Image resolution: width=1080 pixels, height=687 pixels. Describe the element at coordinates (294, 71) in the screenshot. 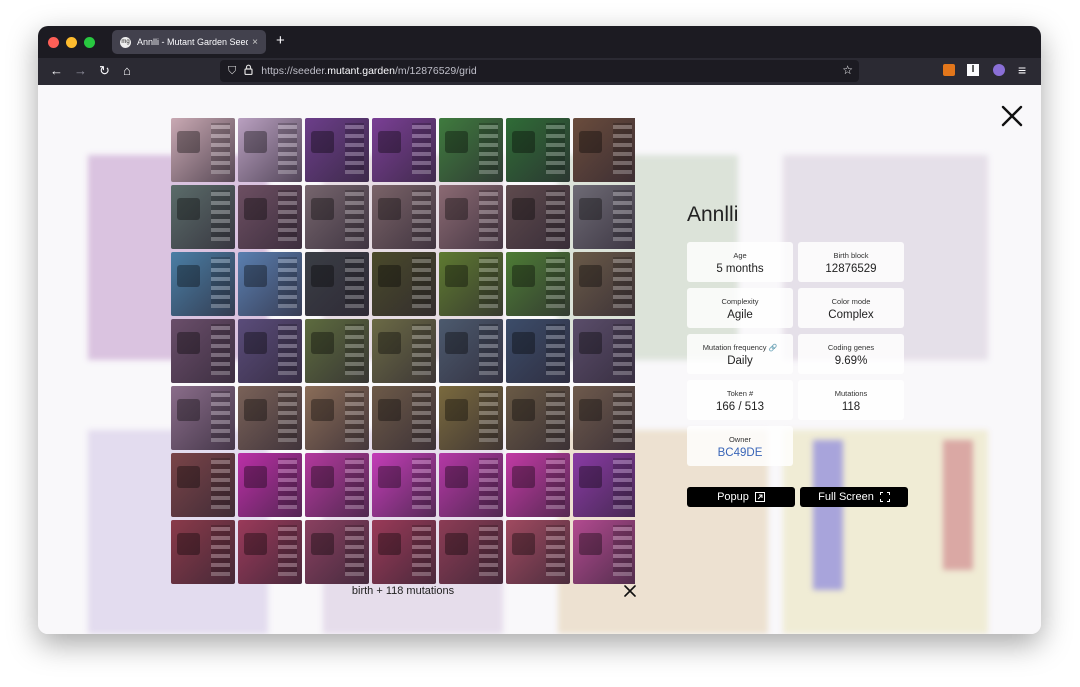

I see `url-prefix: https://seeder.` at that location.